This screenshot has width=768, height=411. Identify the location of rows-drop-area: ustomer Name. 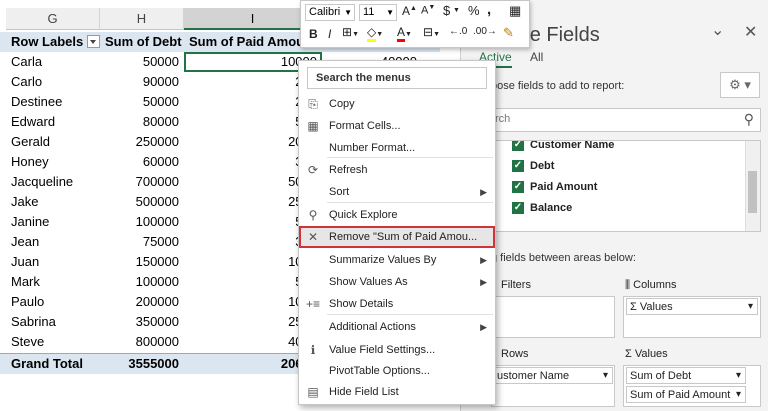
(553, 386).